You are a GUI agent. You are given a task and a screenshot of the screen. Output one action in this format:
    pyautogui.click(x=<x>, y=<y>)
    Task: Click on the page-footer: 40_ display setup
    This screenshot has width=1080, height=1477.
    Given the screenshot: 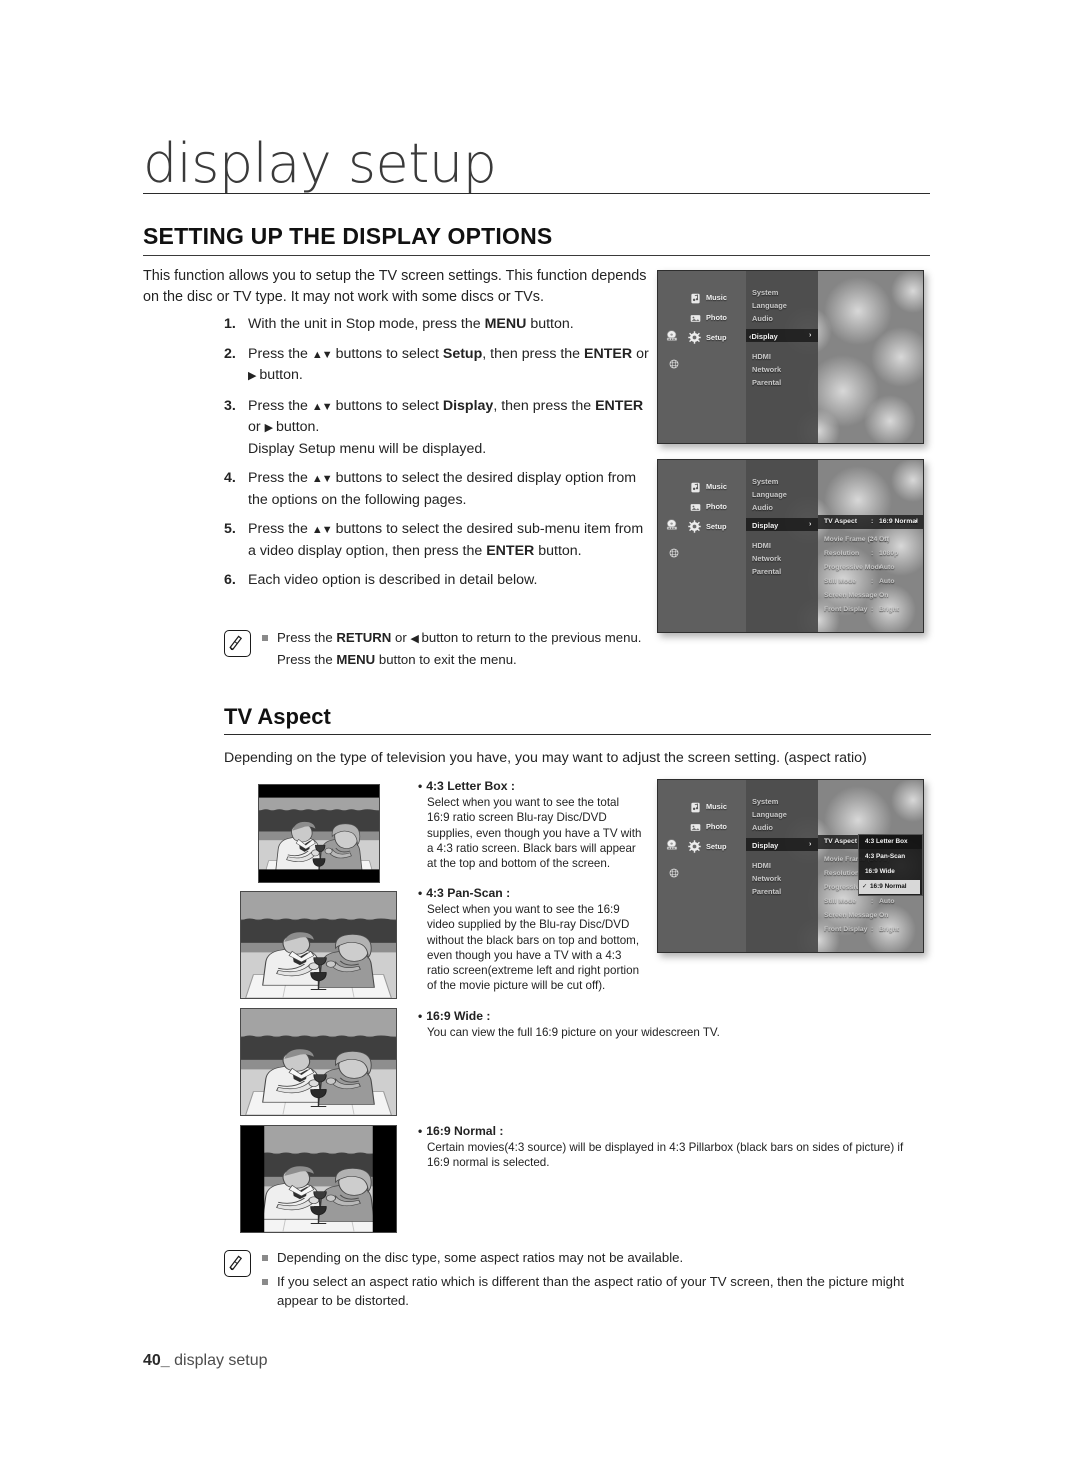 What is the action you would take?
    pyautogui.click(x=205, y=1361)
    